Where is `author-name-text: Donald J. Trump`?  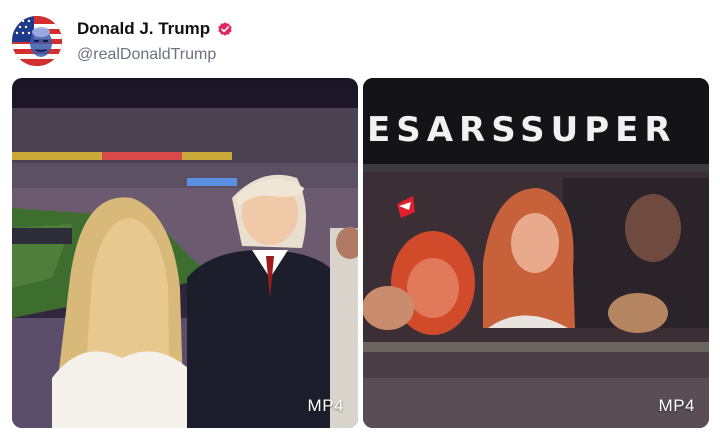
author-name-text: Donald J. Trump is located at coordinates (143, 29).